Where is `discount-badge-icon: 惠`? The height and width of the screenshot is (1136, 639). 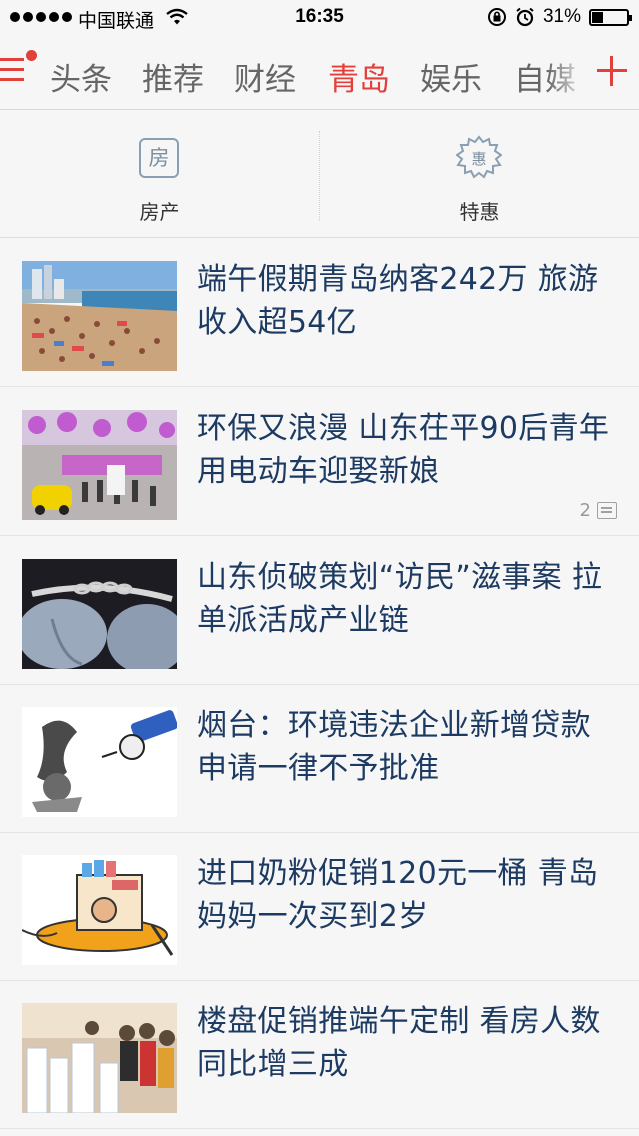
discount-badge-icon: 惠 is located at coordinates (479, 157).